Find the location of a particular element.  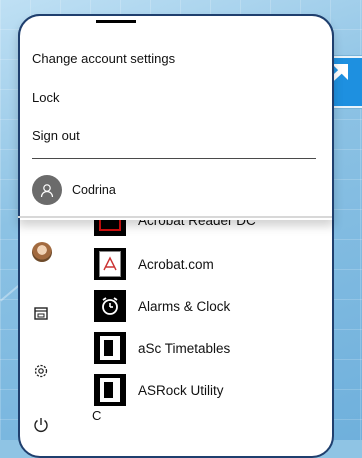

documents-icon is located at coordinates (41, 313).